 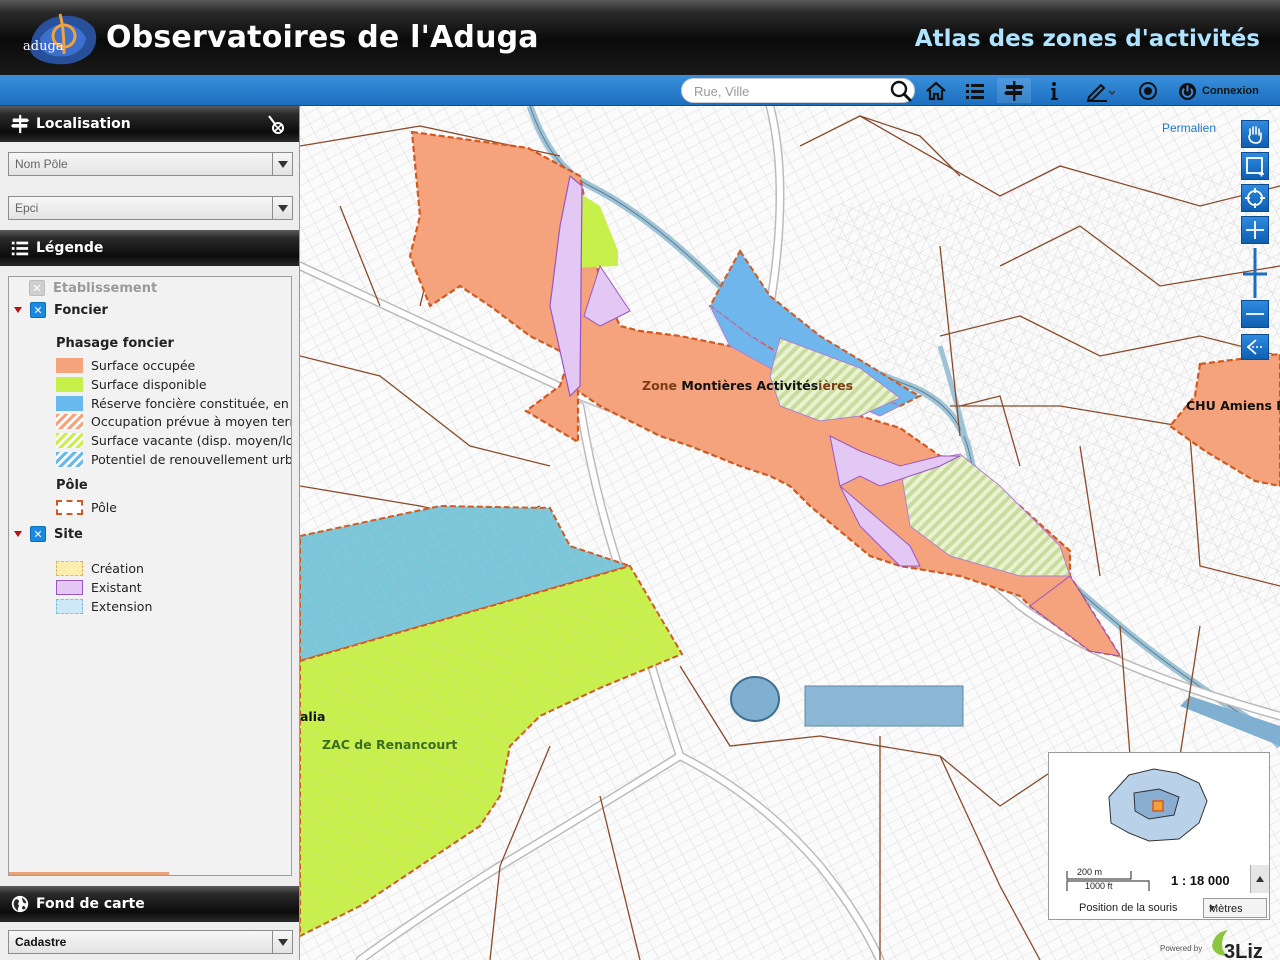 What do you see at coordinates (149, 124) in the screenshot?
I see `localisation-header: Localisation` at bounding box center [149, 124].